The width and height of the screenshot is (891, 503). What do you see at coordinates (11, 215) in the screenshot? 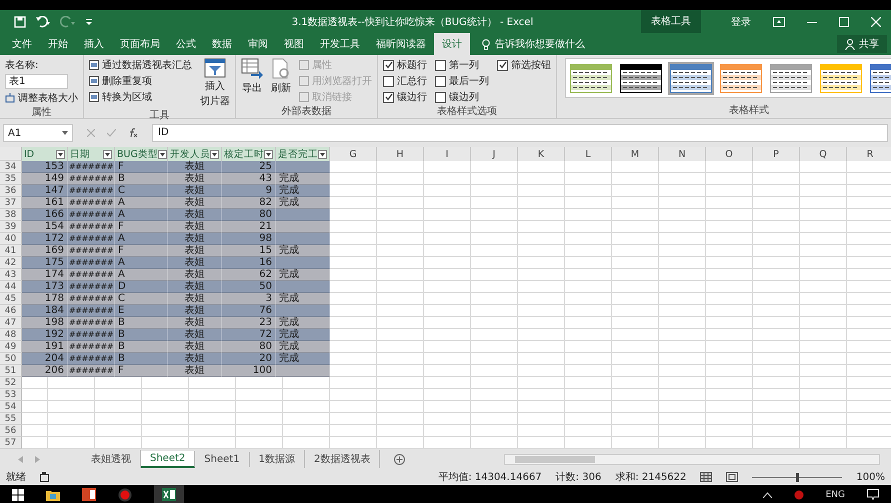
I see `row-header: 38` at bounding box center [11, 215].